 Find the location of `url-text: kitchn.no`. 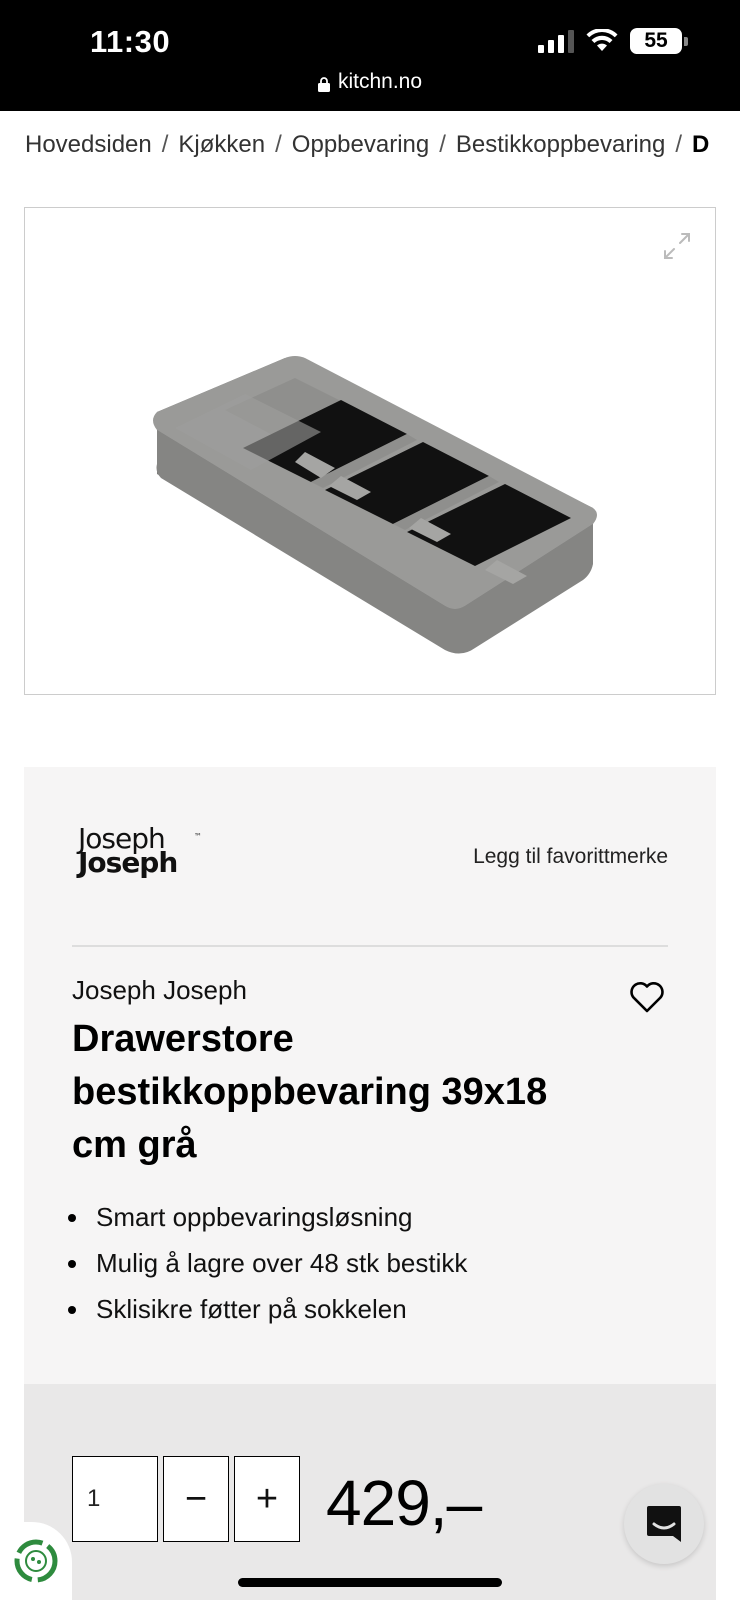

url-text: kitchn.no is located at coordinates (380, 81).